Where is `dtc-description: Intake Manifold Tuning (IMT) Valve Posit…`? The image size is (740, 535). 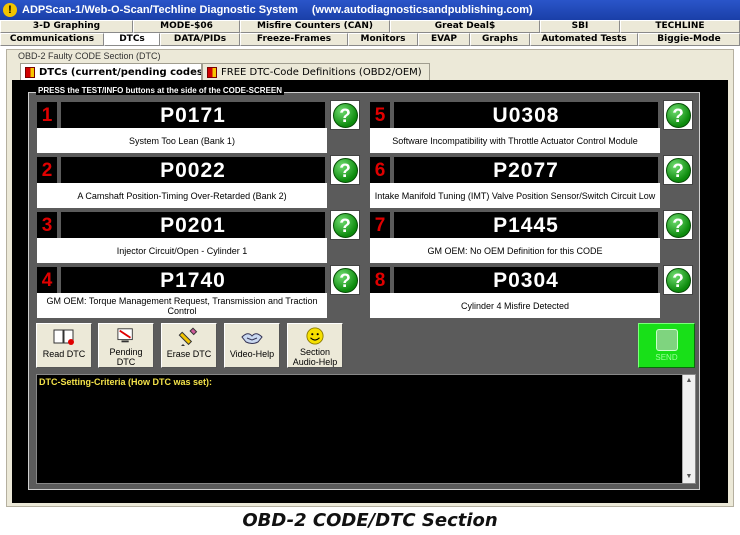 dtc-description: Intake Manifold Tuning (IMT) Valve Posit… is located at coordinates (515, 195).